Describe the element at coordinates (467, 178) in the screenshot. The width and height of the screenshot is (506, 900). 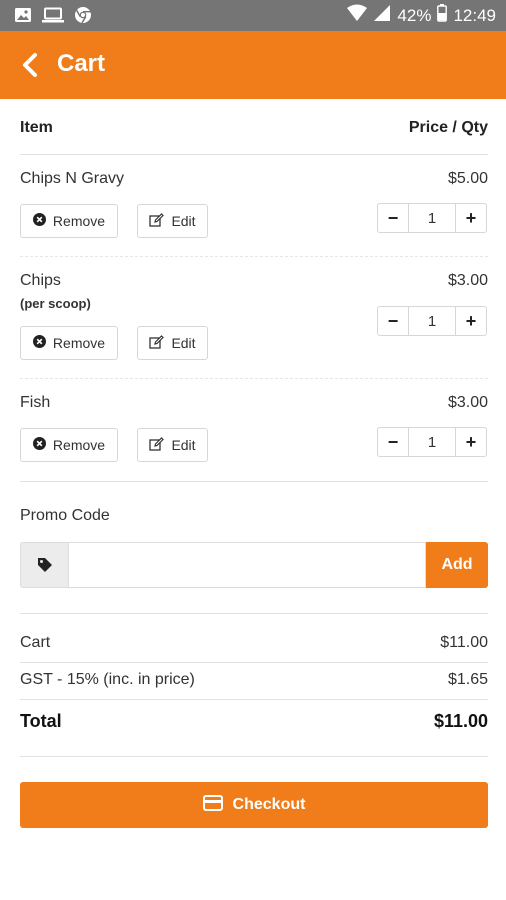
I see `item-price: $5.00` at that location.